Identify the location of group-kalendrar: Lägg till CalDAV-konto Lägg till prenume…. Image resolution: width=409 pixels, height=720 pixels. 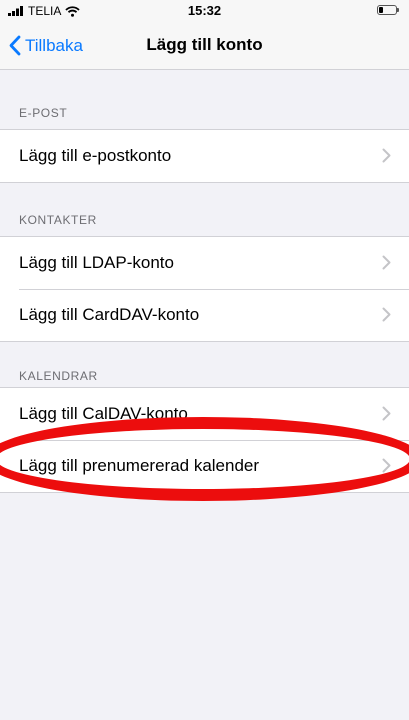
(204, 440).